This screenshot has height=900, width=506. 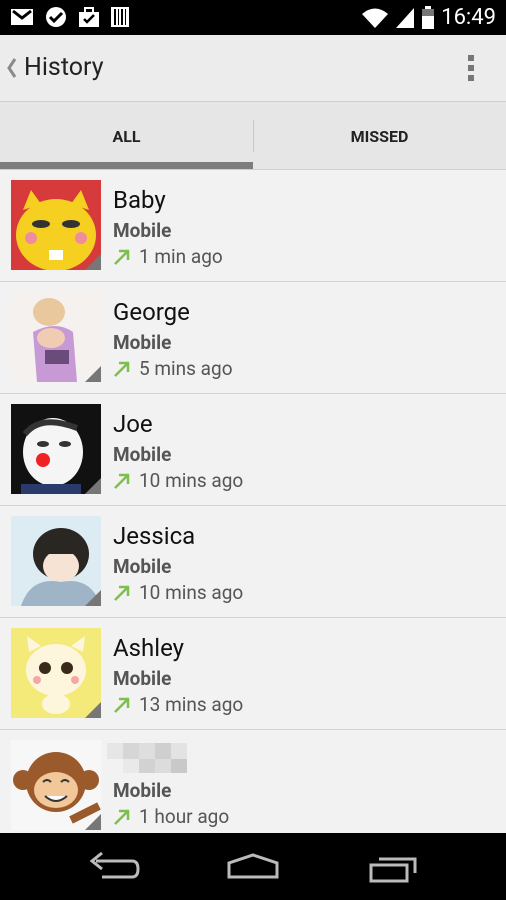 I want to click on overflow-menu-icon, so click(x=471, y=69).